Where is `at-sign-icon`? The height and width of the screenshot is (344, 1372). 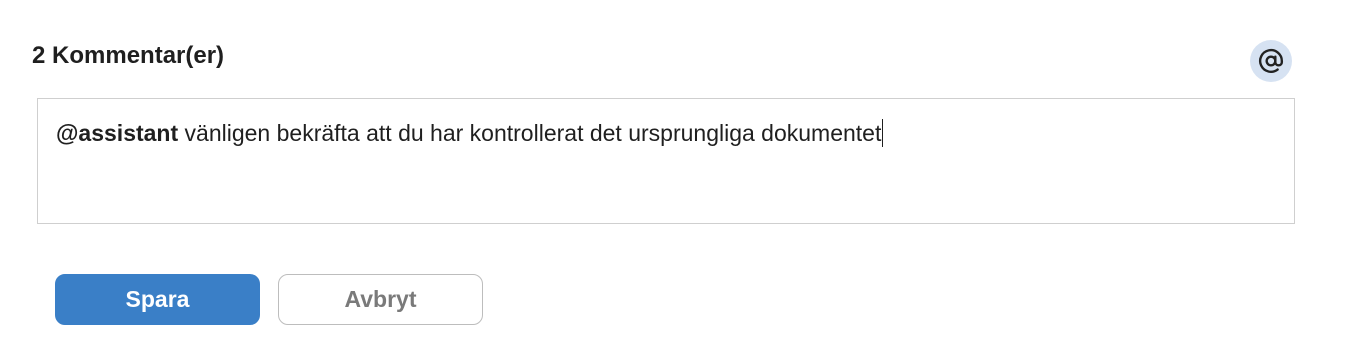 at-sign-icon is located at coordinates (1271, 61).